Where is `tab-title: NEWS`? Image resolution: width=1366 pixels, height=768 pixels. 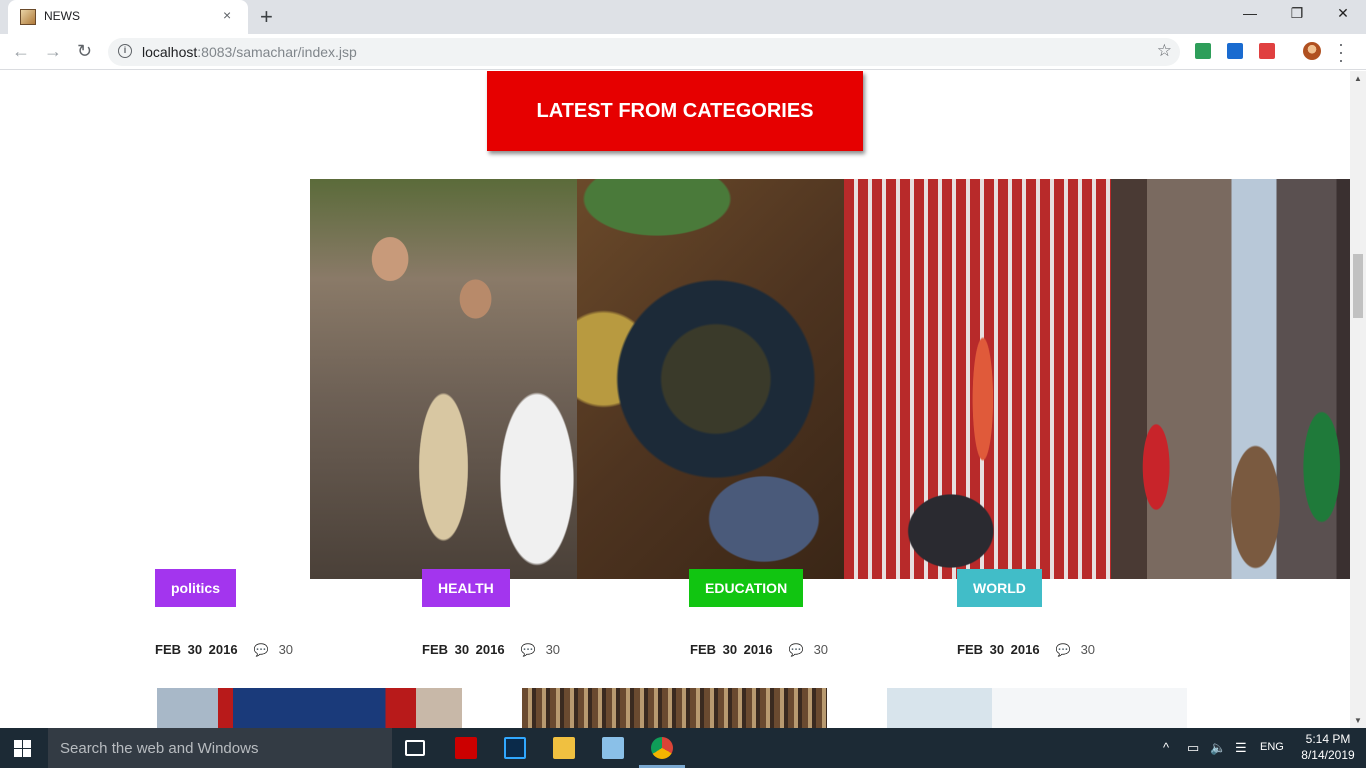 tab-title: NEWS is located at coordinates (62, 16).